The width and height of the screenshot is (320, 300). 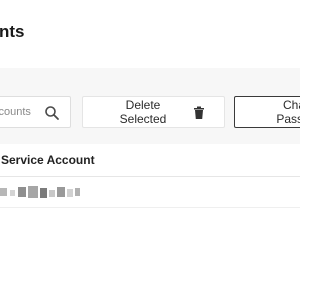 I want to click on search-icon, so click(x=52, y=113).